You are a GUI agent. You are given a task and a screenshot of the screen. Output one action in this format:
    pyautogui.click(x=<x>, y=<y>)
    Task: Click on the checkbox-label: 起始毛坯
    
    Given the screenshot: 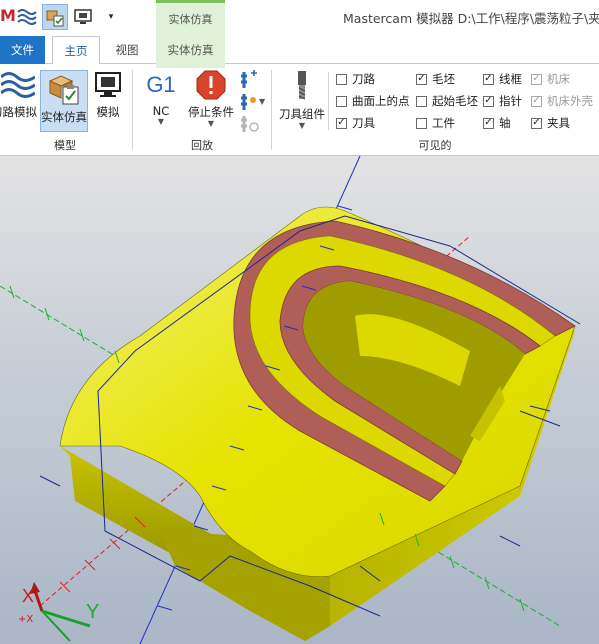 What is the action you would take?
    pyautogui.click(x=455, y=101)
    